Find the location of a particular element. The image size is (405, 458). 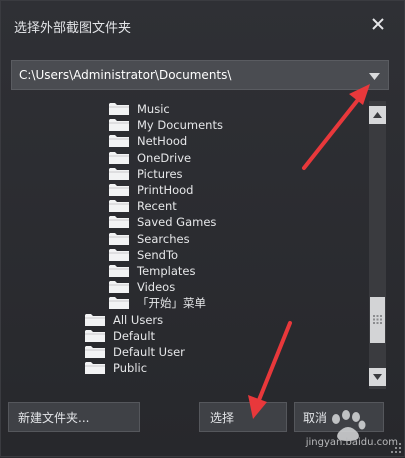

scroll-thumb is located at coordinates (377, 320).